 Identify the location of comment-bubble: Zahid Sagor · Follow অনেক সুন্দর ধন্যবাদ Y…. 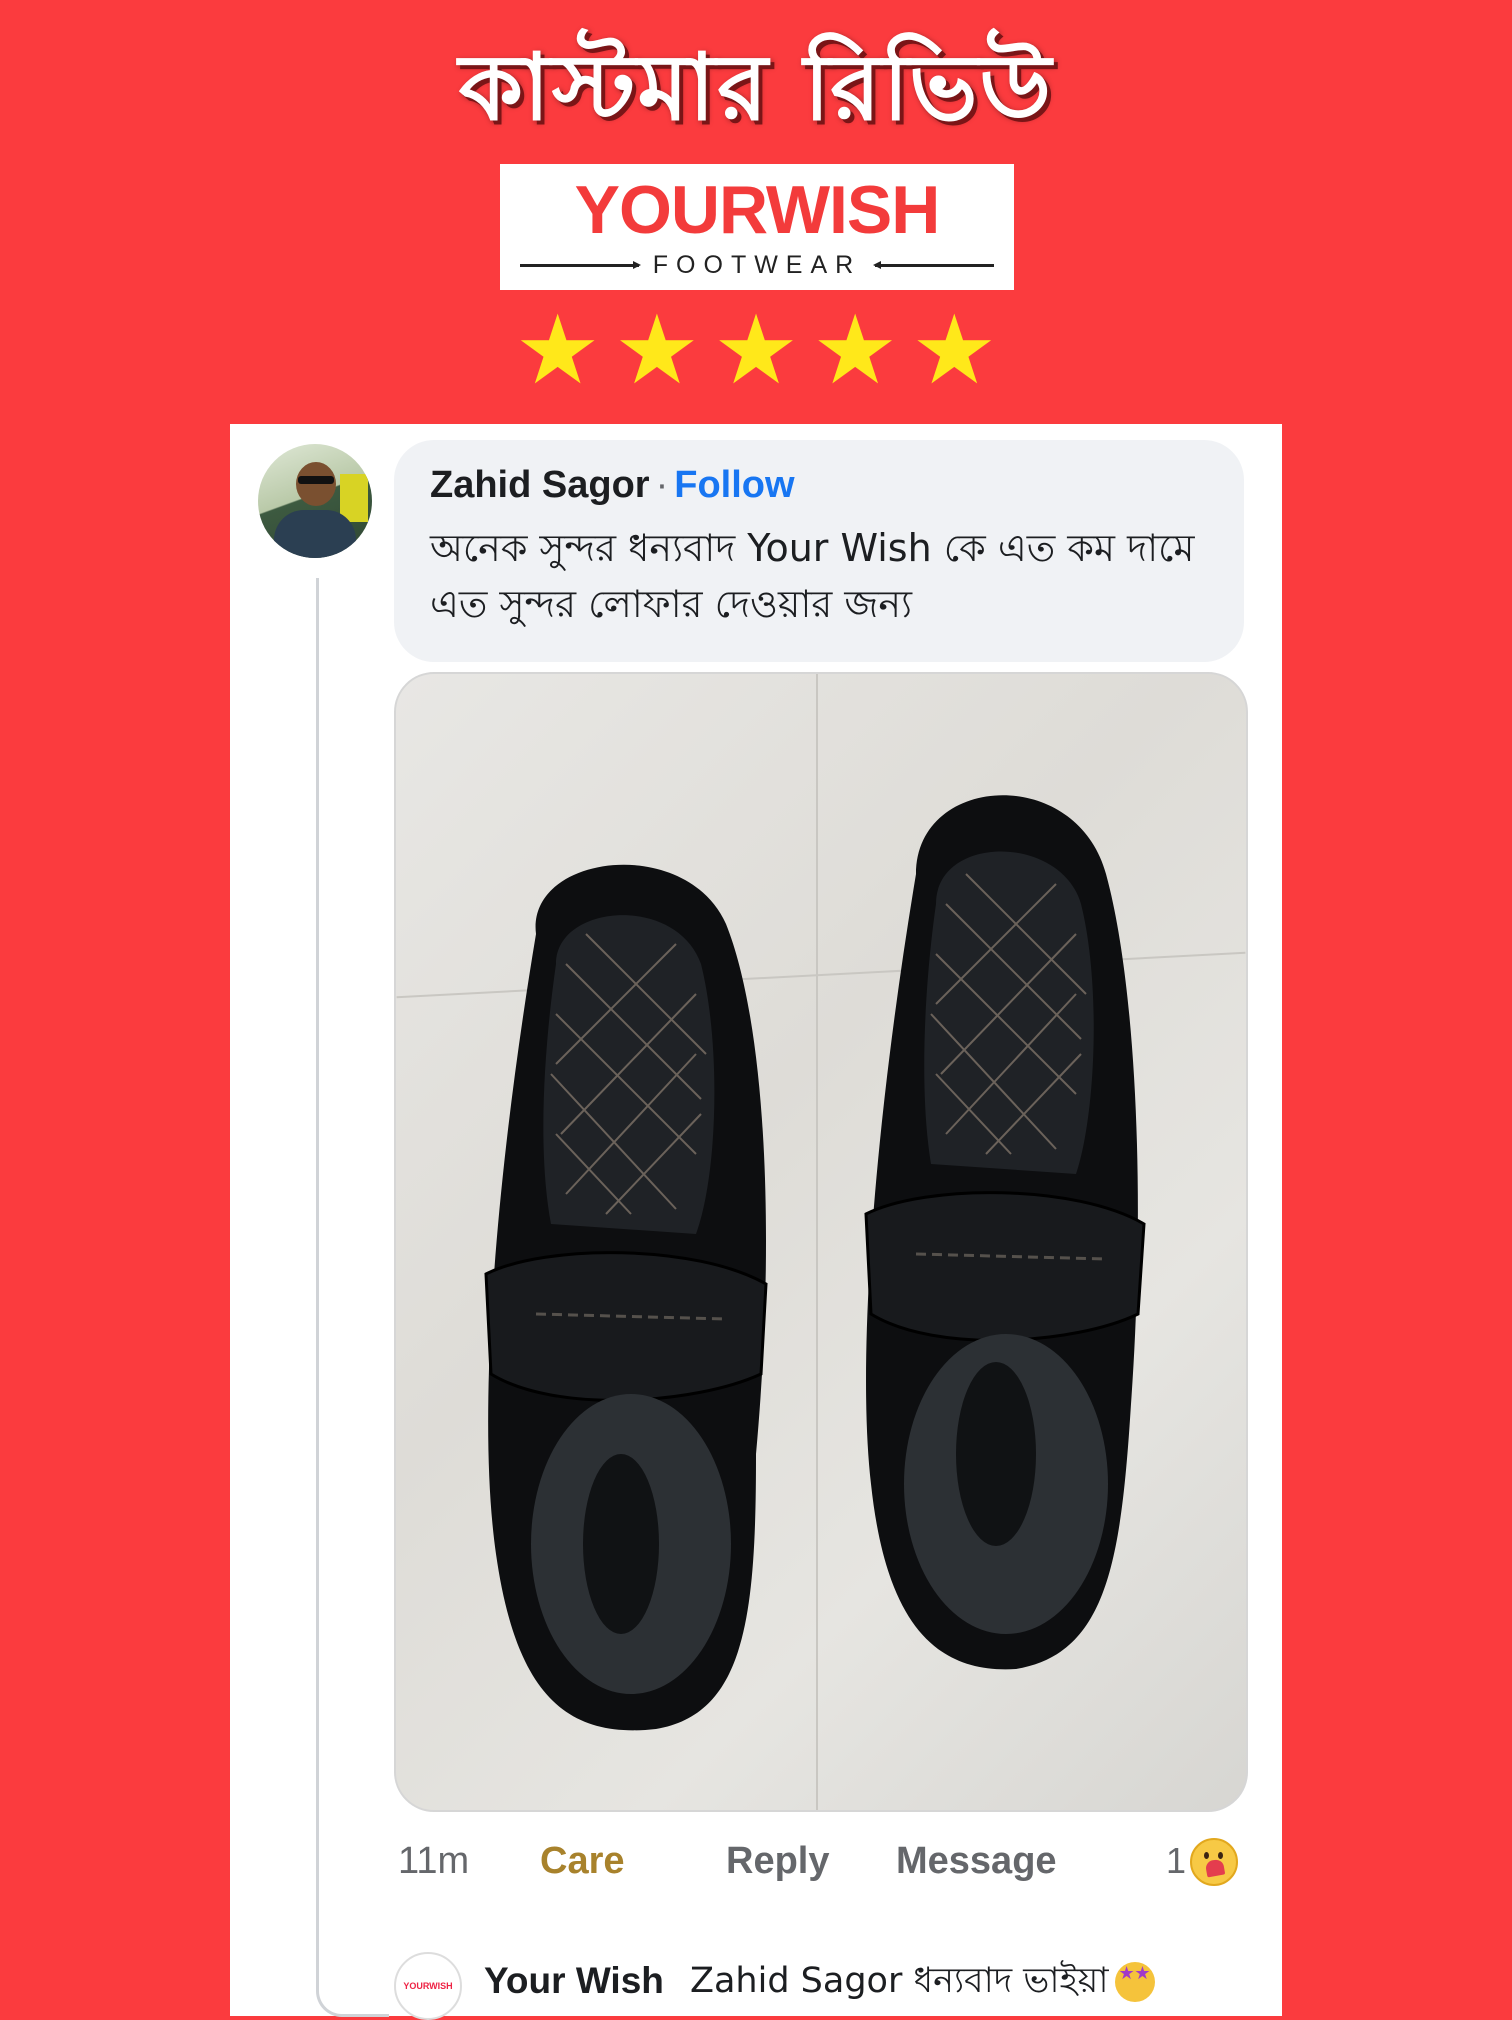
(819, 551).